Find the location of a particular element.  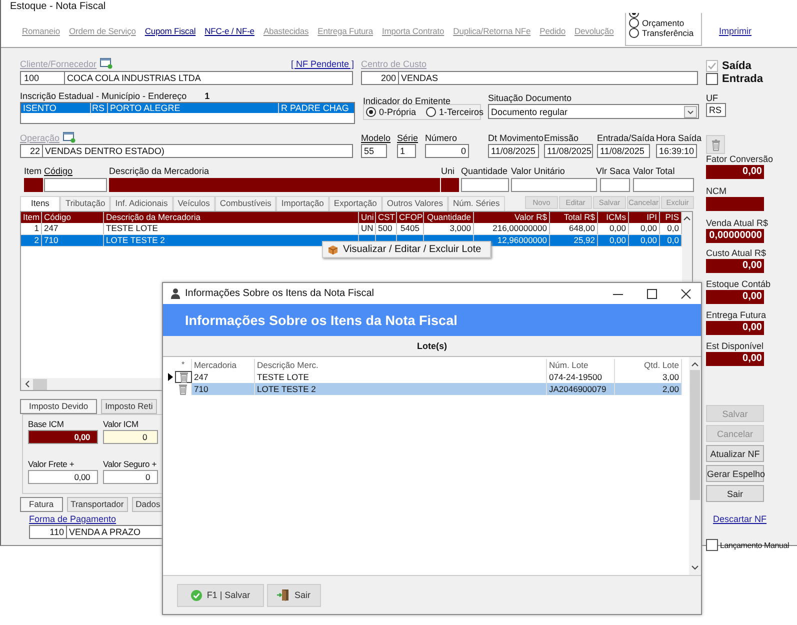

field-label: Uni is located at coordinates (448, 171).